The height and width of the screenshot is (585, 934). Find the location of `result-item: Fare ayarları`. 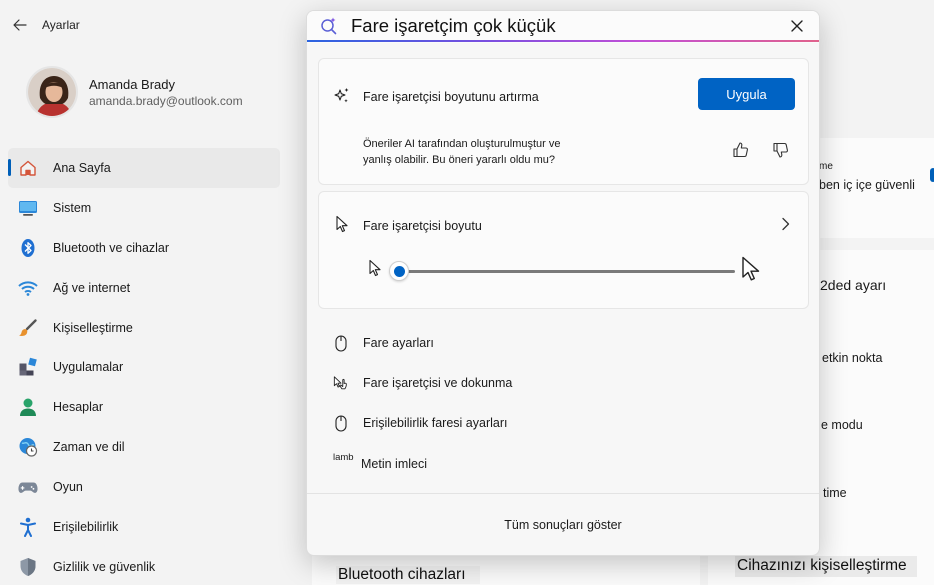

result-item: Fare ayarları is located at coordinates (563, 342).